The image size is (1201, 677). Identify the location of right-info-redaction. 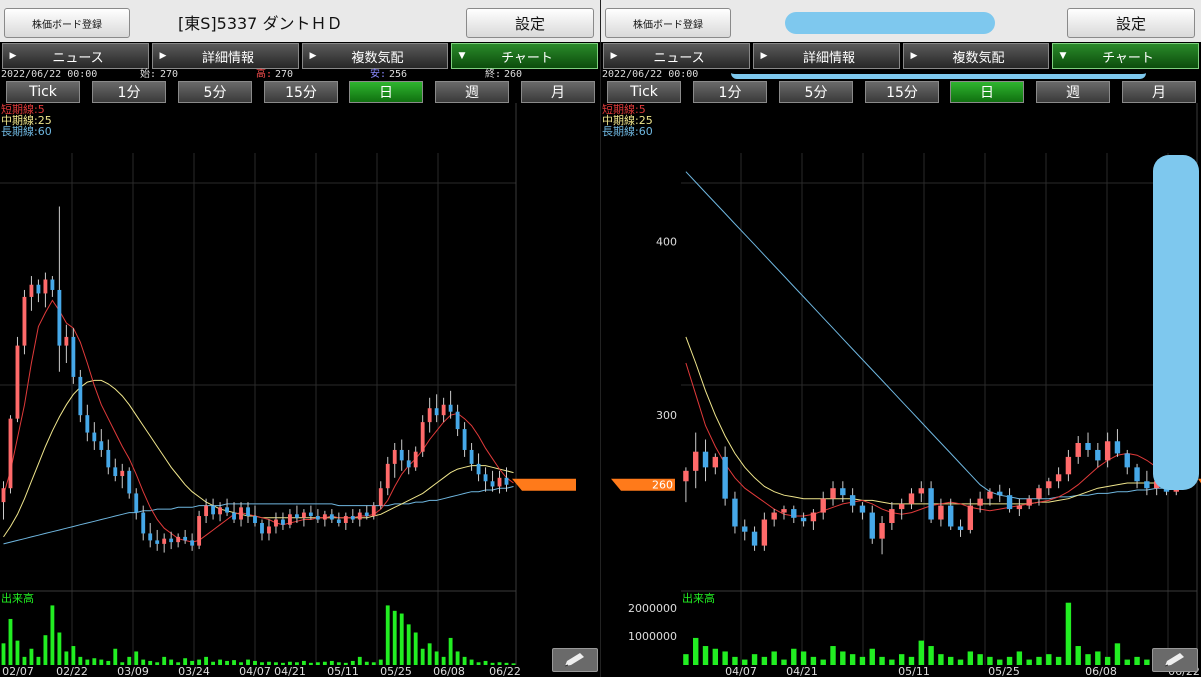
(938, 73).